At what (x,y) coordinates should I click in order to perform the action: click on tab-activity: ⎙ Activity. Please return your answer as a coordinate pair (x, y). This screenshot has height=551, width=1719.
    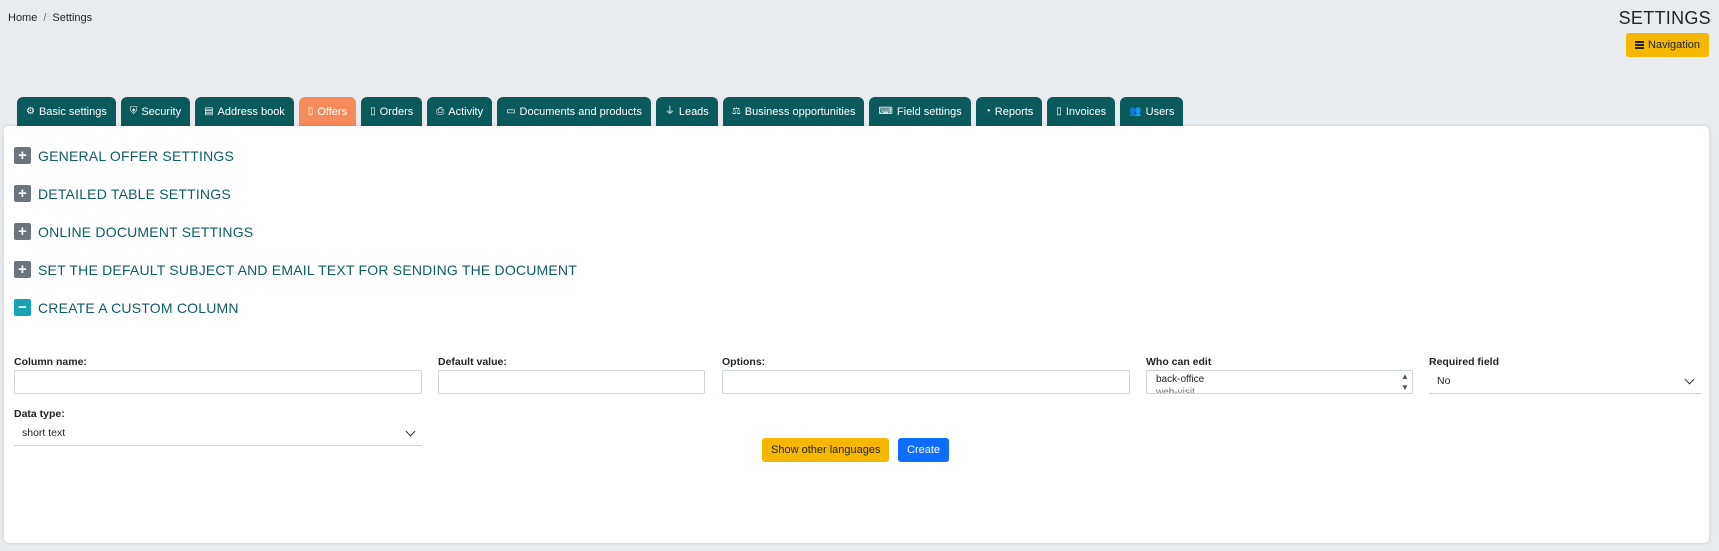
    Looking at the image, I should click on (460, 111).